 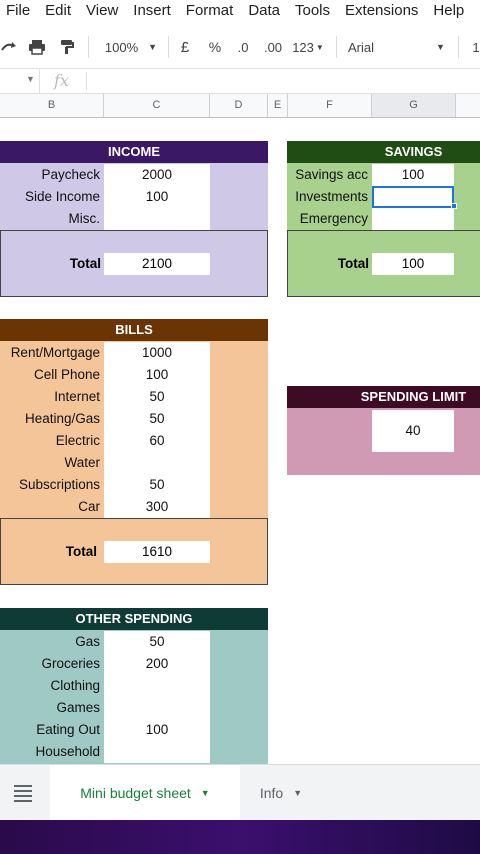 I want to click on other-value-cell: 50, so click(x=157, y=642).